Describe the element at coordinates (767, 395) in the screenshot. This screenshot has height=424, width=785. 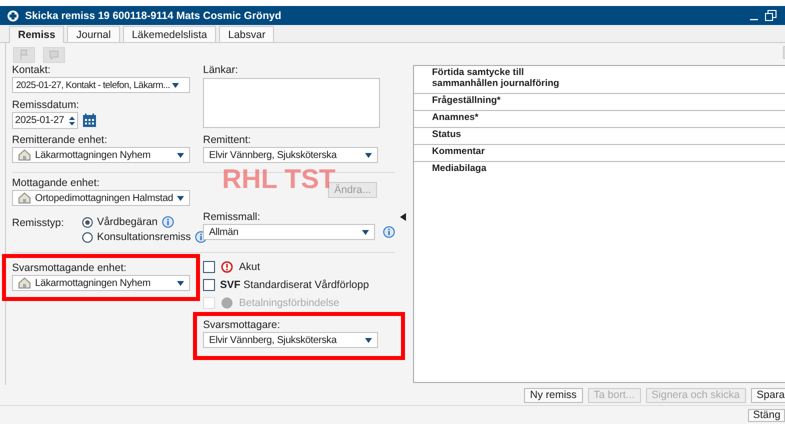
I see `action-button: Spara` at that location.